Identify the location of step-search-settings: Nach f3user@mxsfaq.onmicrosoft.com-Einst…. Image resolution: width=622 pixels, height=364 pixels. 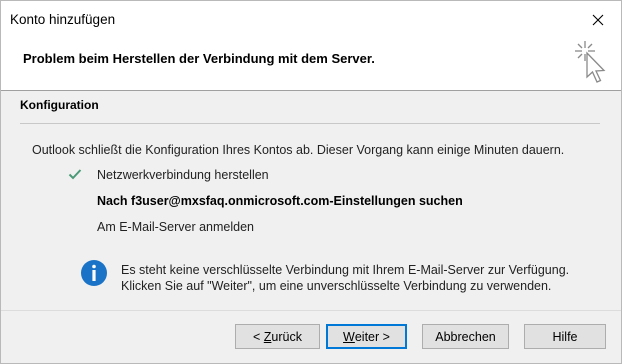
(280, 201).